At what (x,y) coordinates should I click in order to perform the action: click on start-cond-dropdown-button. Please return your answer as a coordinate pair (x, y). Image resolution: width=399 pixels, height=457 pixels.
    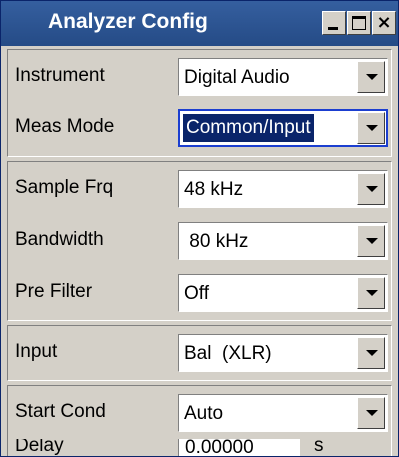
    Looking at the image, I should click on (371, 413).